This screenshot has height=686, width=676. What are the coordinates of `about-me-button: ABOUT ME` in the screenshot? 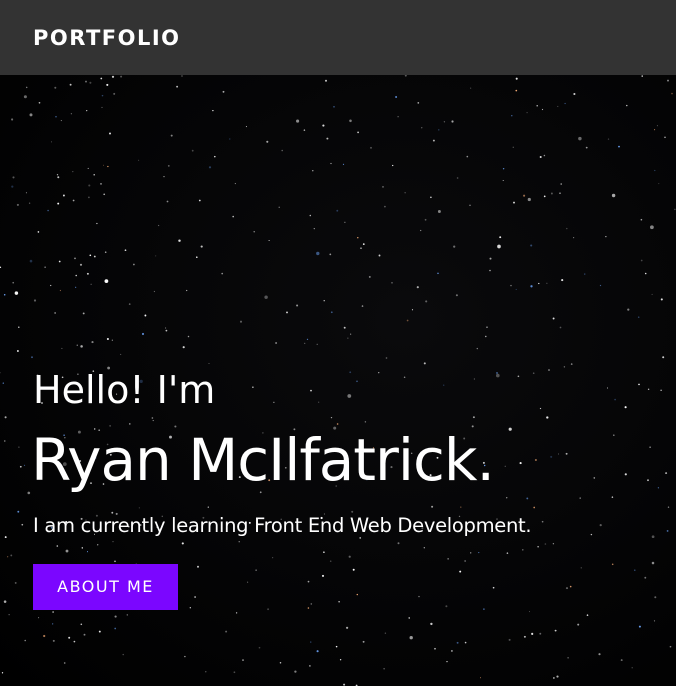 It's located at (105, 587).